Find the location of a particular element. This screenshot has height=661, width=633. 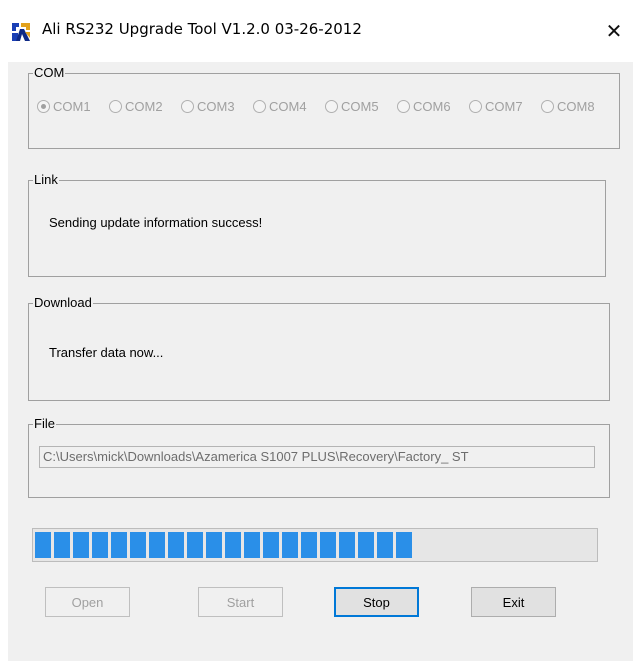

com-radio-2: COM2 is located at coordinates (145, 106).